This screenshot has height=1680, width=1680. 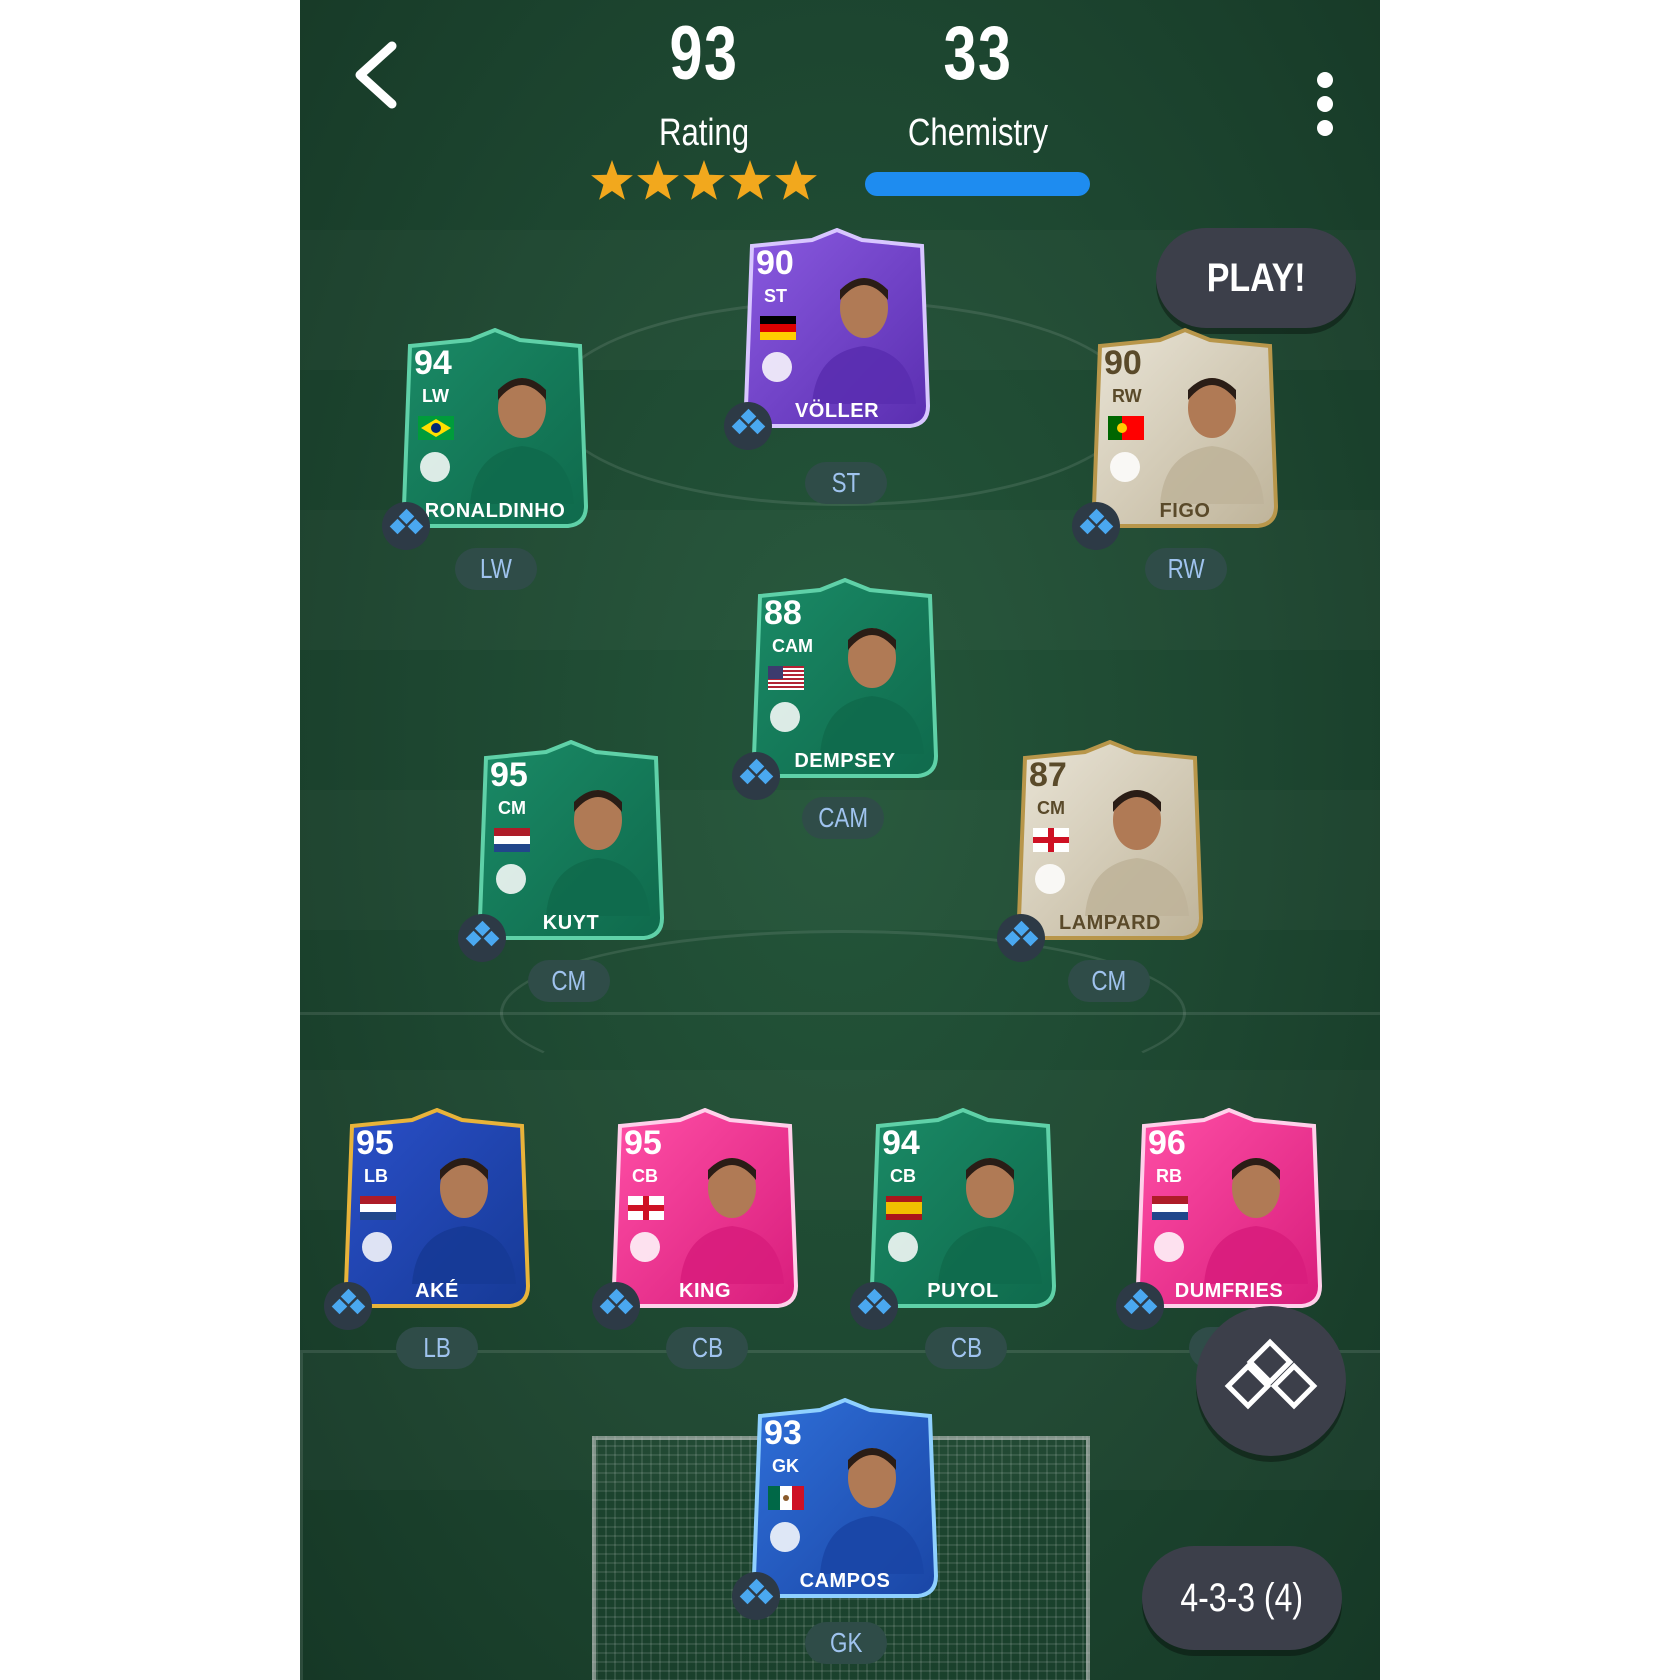 I want to click on slot-pill-rcm: CM, so click(x=1109, y=981).